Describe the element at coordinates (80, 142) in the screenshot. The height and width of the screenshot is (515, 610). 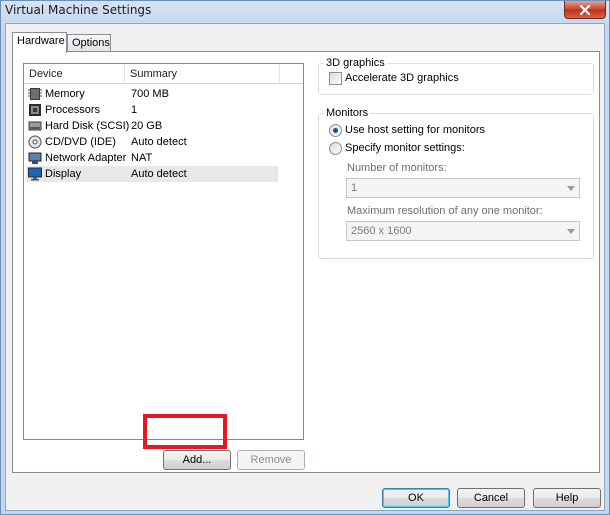
I see `device-name: CD/DVD (IDE)` at that location.